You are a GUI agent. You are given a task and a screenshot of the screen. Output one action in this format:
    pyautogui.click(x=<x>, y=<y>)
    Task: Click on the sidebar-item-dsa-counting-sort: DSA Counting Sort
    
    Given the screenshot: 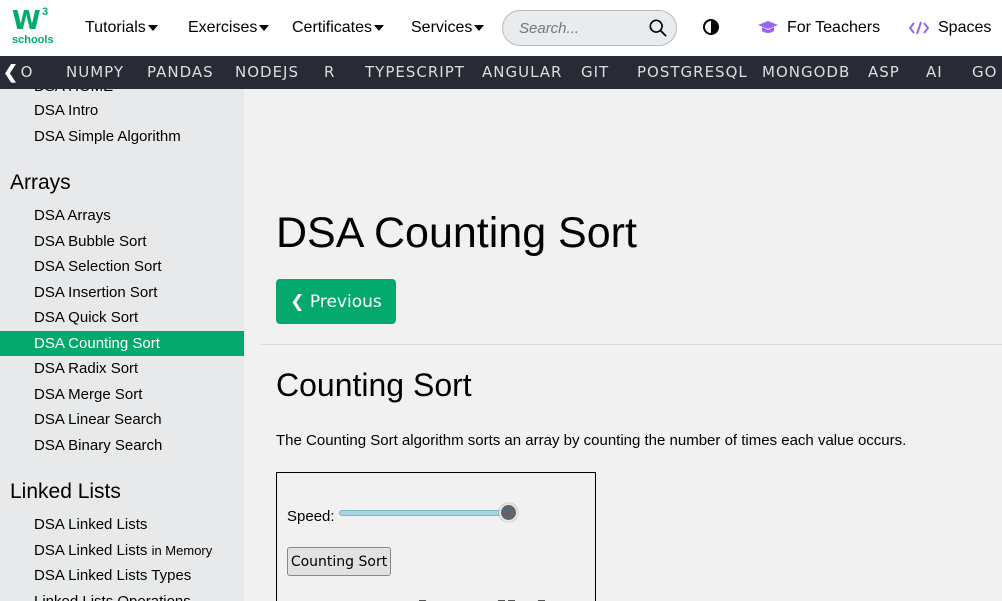 What is the action you would take?
    pyautogui.click(x=122, y=343)
    